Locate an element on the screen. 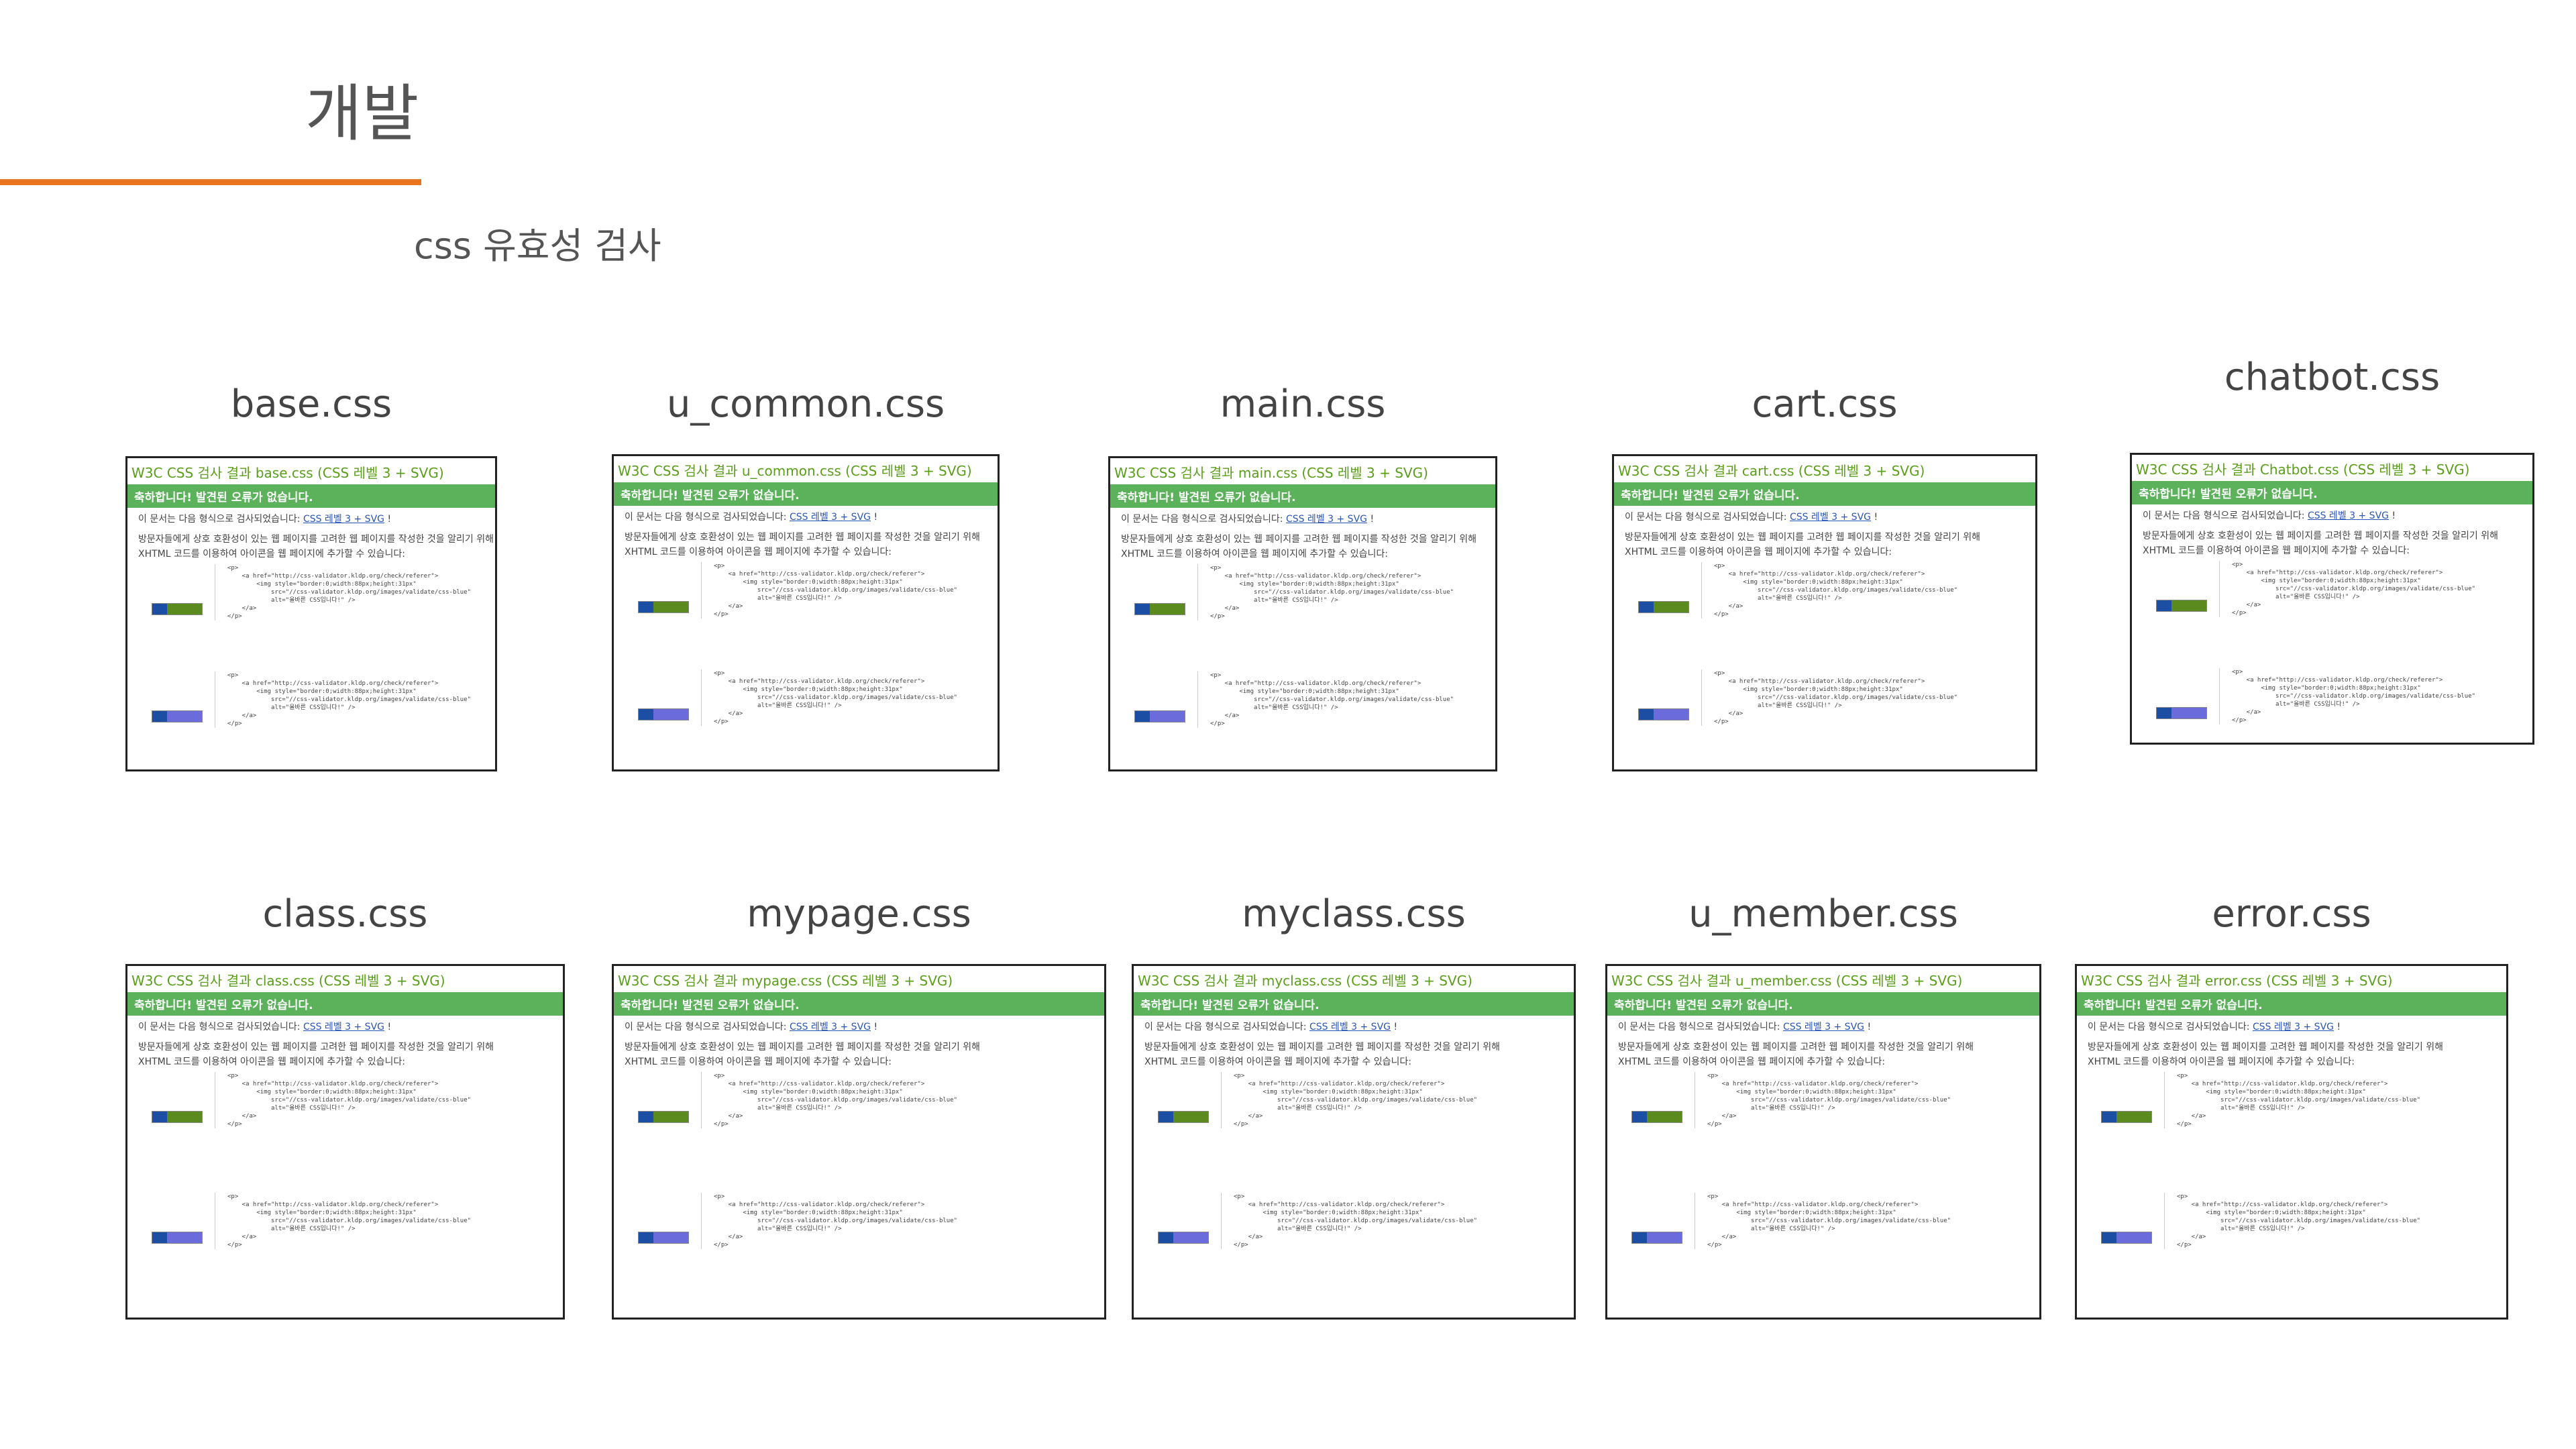 This screenshot has width=2576, height=1449. section-subtitle: css 유효성 검사 is located at coordinates (537, 246).